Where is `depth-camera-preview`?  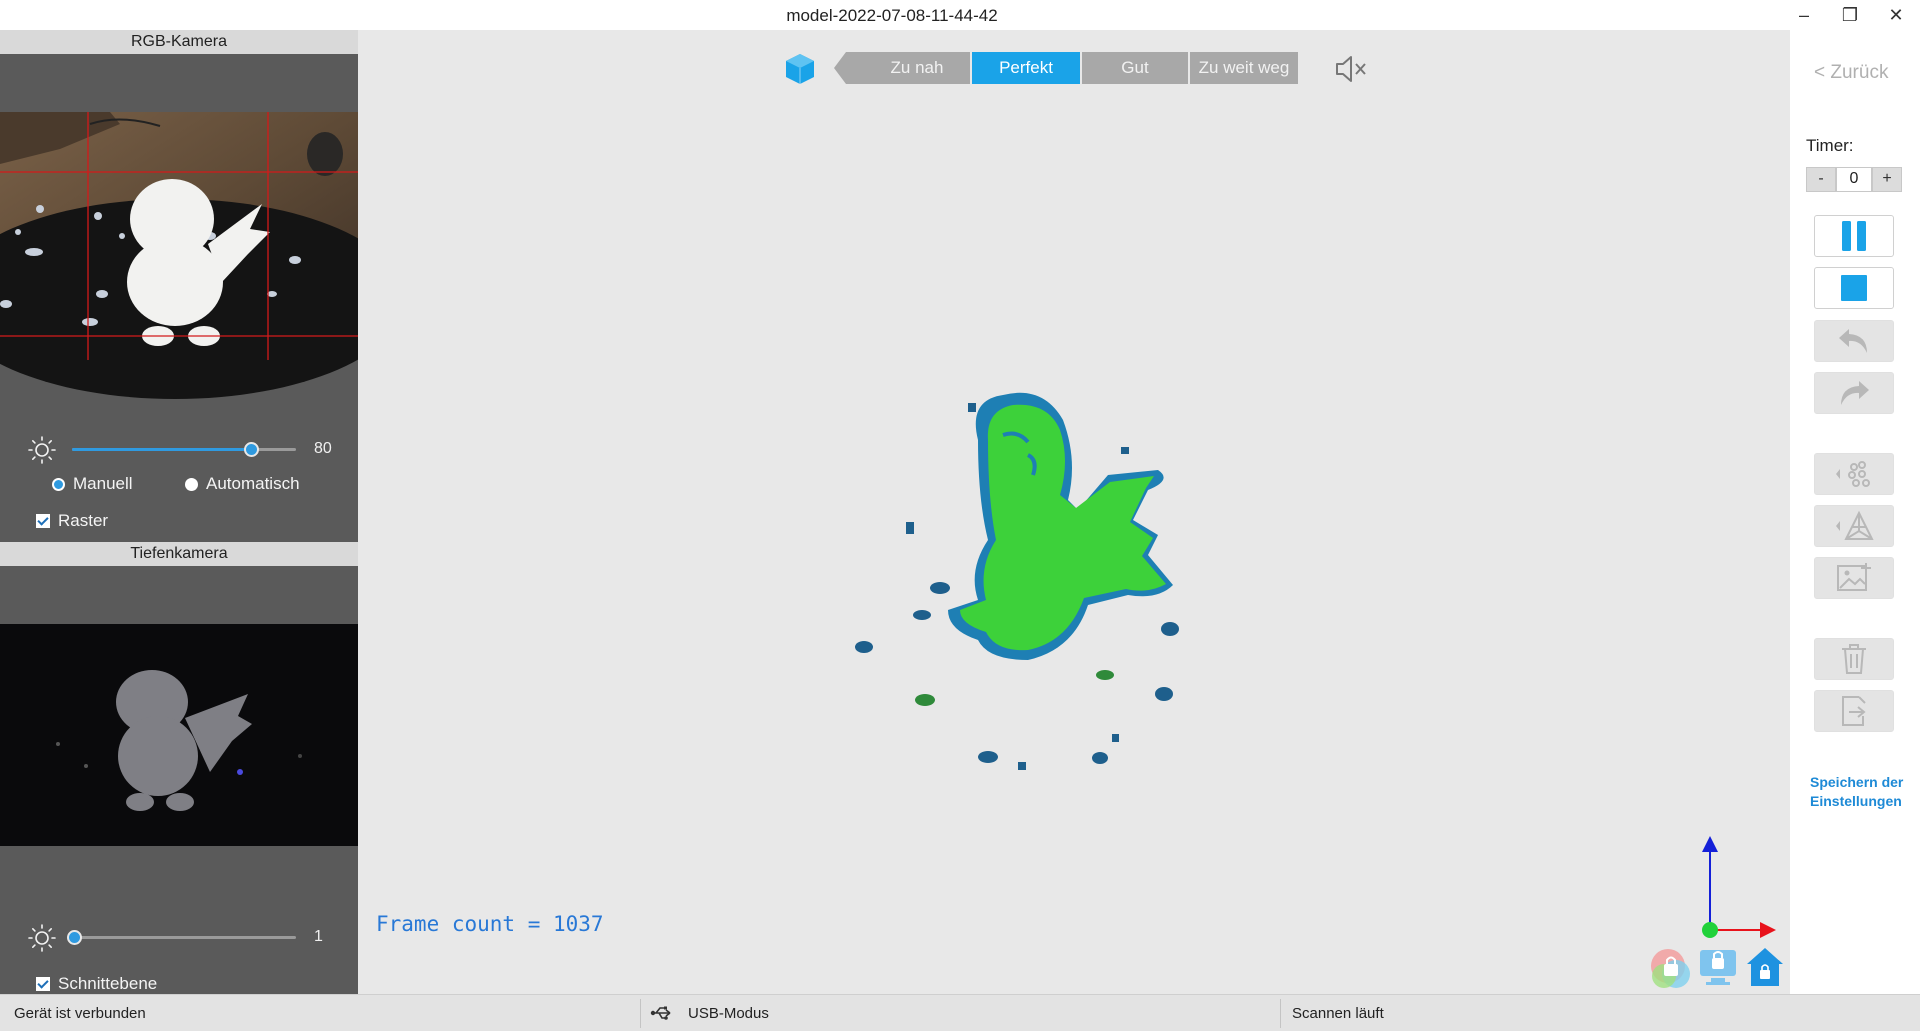 depth-camera-preview is located at coordinates (179, 733).